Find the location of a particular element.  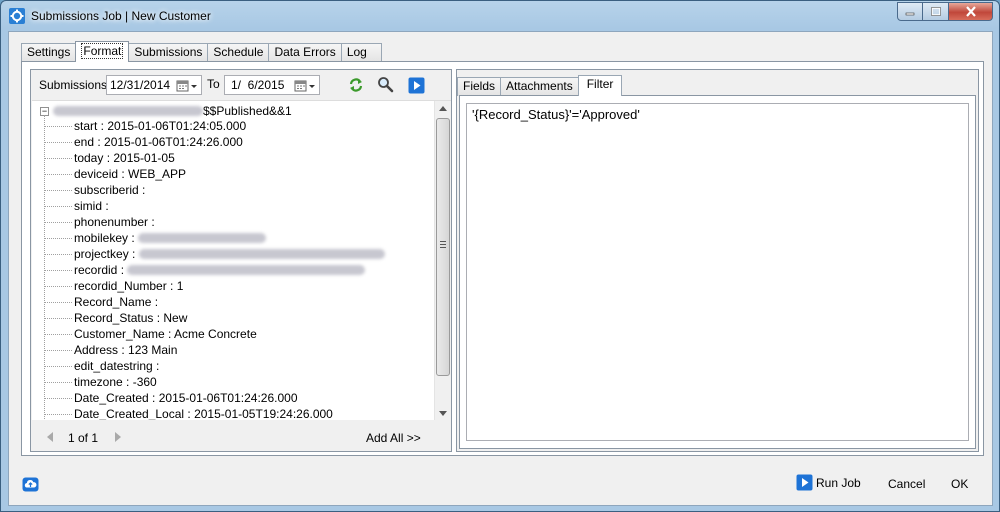

maximize-button is located at coordinates (936, 11).